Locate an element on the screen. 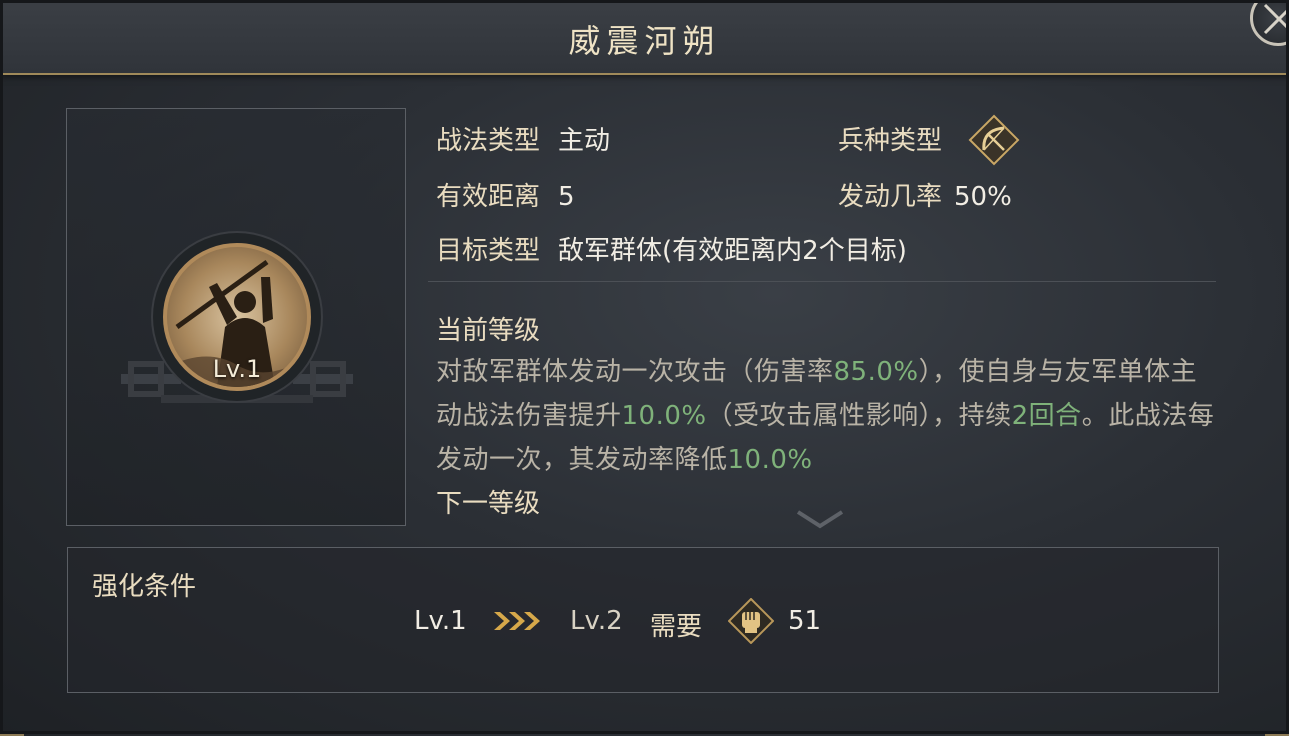 The height and width of the screenshot is (736, 1289). enhance-title: 强化条件 is located at coordinates (144, 587).